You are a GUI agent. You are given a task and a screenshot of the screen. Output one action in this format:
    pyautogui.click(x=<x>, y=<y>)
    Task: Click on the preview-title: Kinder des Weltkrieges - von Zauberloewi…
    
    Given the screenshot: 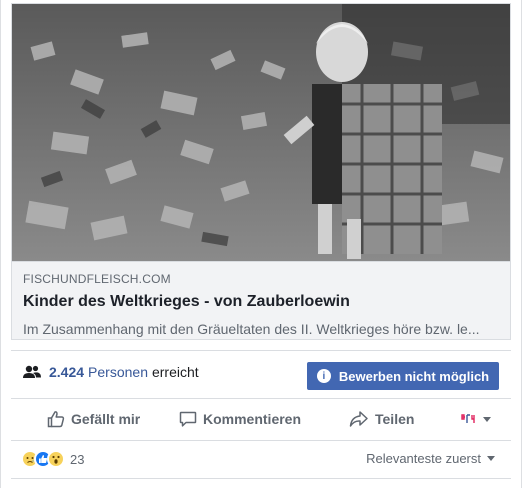 What is the action you would take?
    pyautogui.click(x=262, y=302)
    